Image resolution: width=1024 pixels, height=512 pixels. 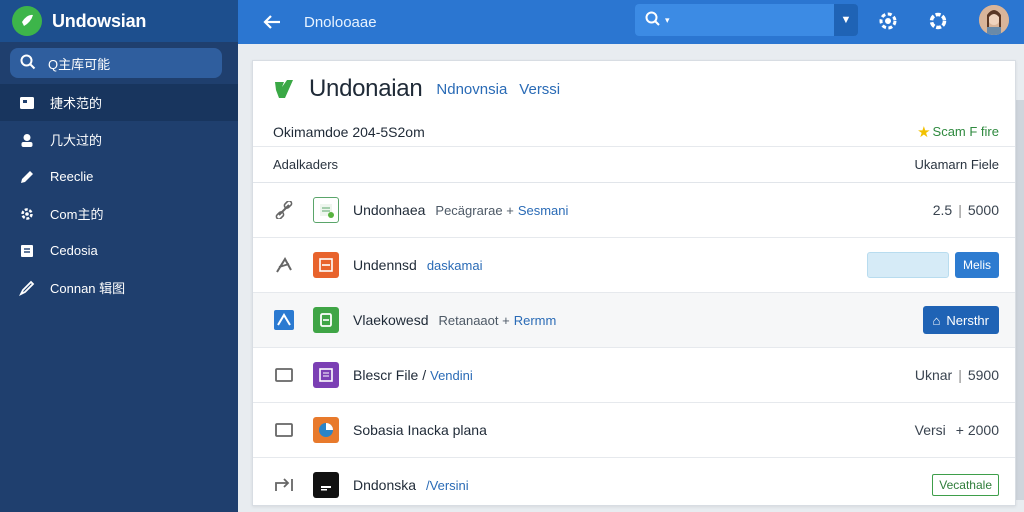 What do you see at coordinates (535, 320) in the screenshot?
I see `row-link: Rermm` at bounding box center [535, 320].